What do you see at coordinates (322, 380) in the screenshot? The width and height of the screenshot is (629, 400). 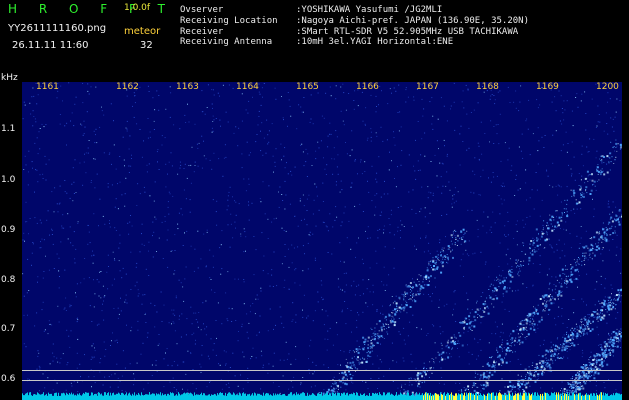 I see `reference-line-lower` at bounding box center [322, 380].